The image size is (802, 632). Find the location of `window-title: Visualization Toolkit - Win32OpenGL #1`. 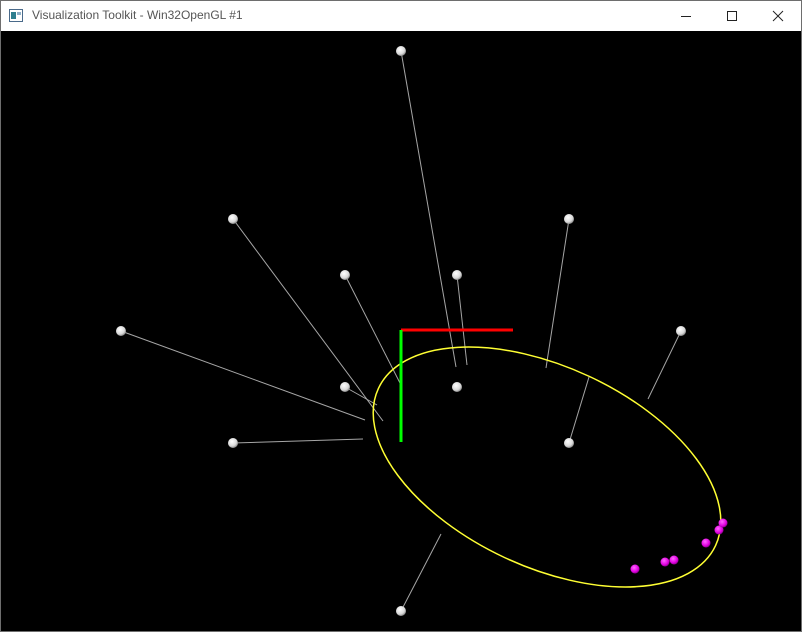

window-title: Visualization Toolkit - Win32OpenGL #1 is located at coordinates (137, 15).